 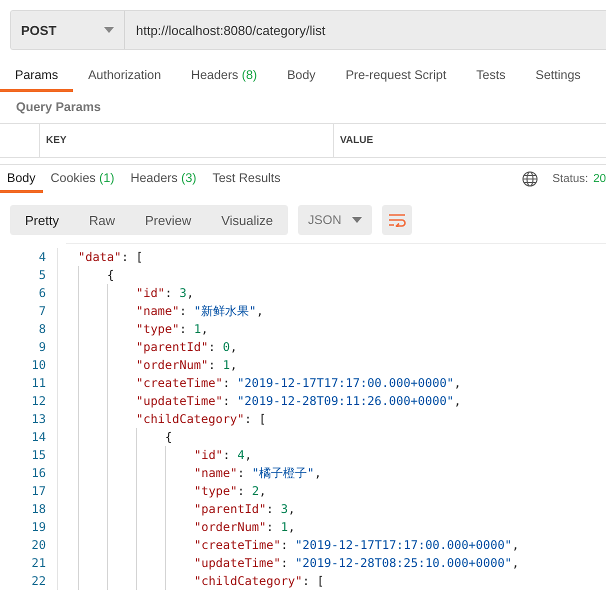 I want to click on status-code: 20, so click(x=599, y=179).